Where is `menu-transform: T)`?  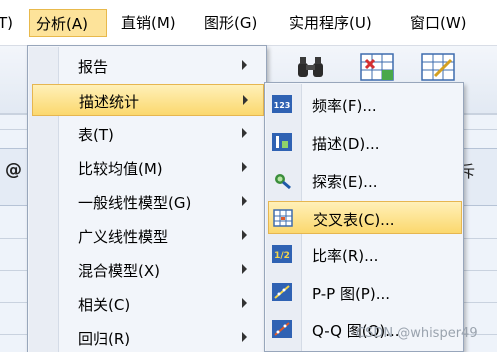
menu-transform: T) is located at coordinates (6, 23).